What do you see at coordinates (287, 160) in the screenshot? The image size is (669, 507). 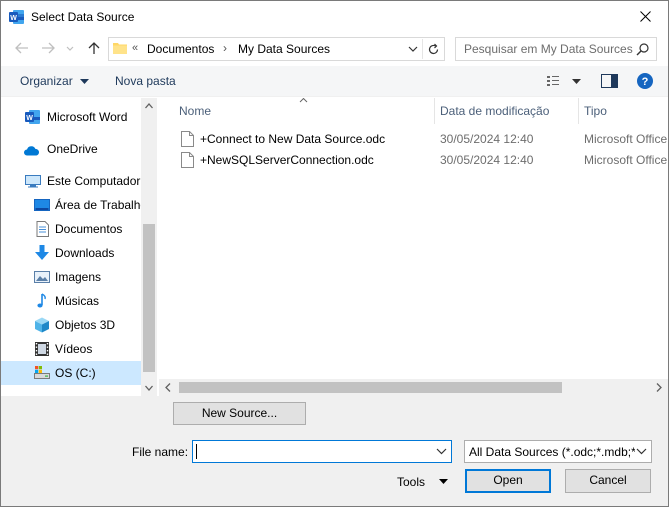 I see `file-name: +NewSQLServerConnection.odc` at bounding box center [287, 160].